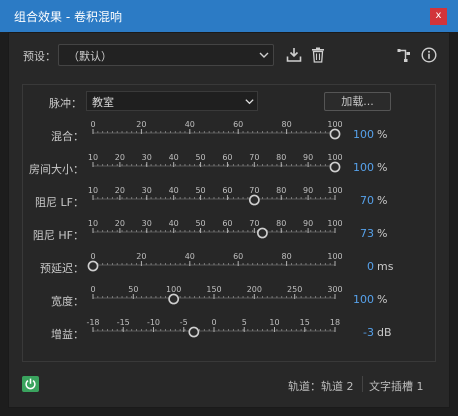 The height and width of the screenshot is (416, 458). What do you see at coordinates (354, 134) in the screenshot?
I see `slider-value-mix: 100` at bounding box center [354, 134].